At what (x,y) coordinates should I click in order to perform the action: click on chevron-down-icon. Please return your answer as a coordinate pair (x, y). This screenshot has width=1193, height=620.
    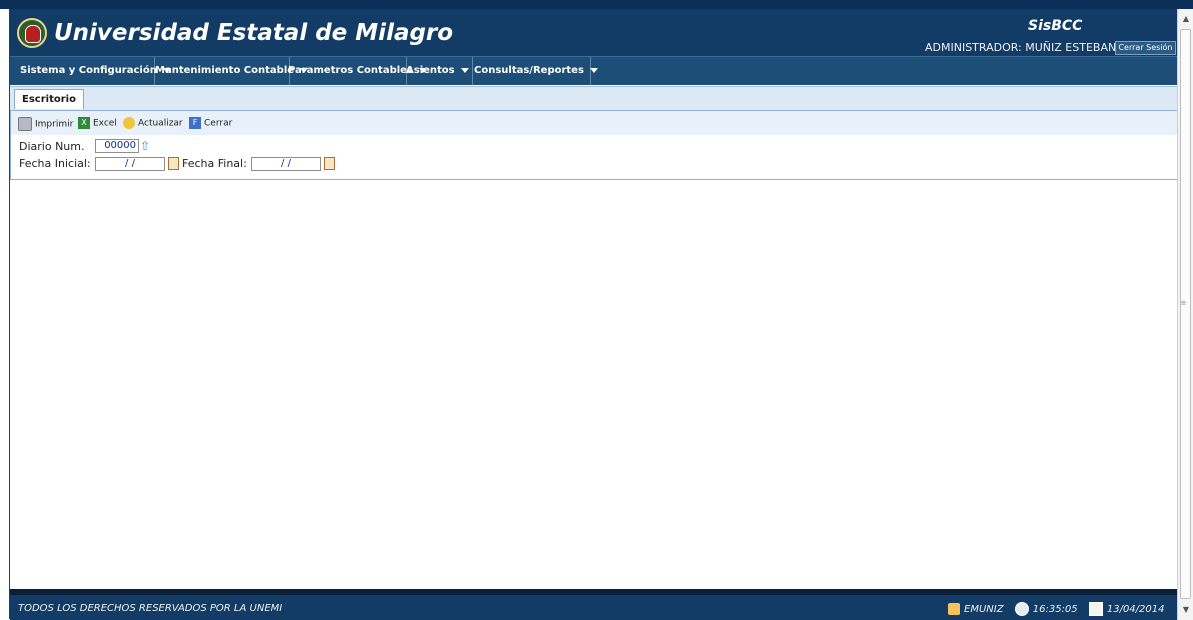
    Looking at the image, I should click on (593, 70).